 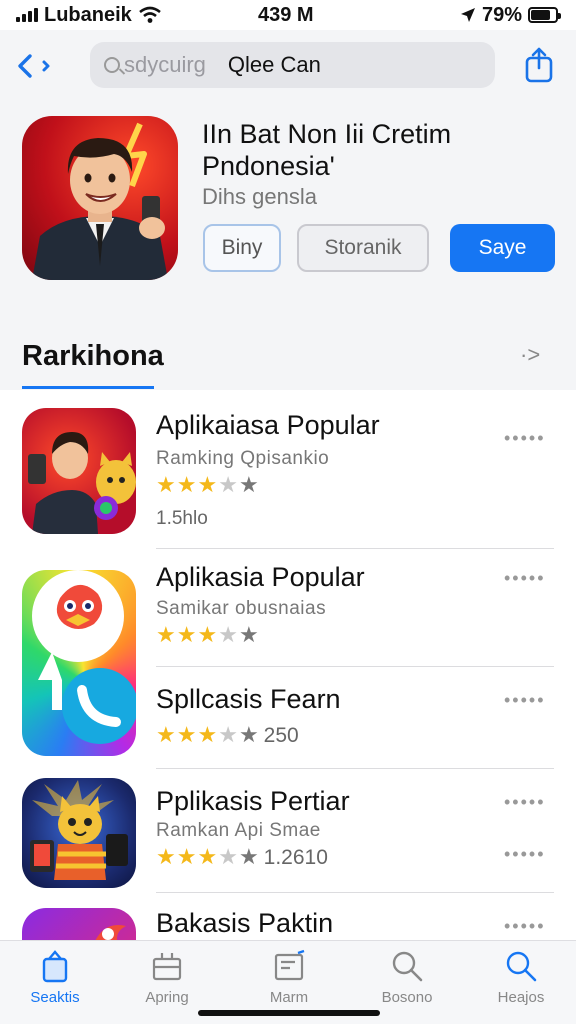 I want to click on see-all-link: ·>, so click(x=530, y=355).